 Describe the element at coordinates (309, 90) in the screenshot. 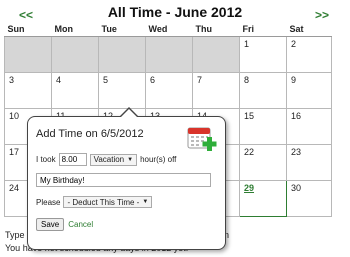

I see `day-cell: 9` at that location.